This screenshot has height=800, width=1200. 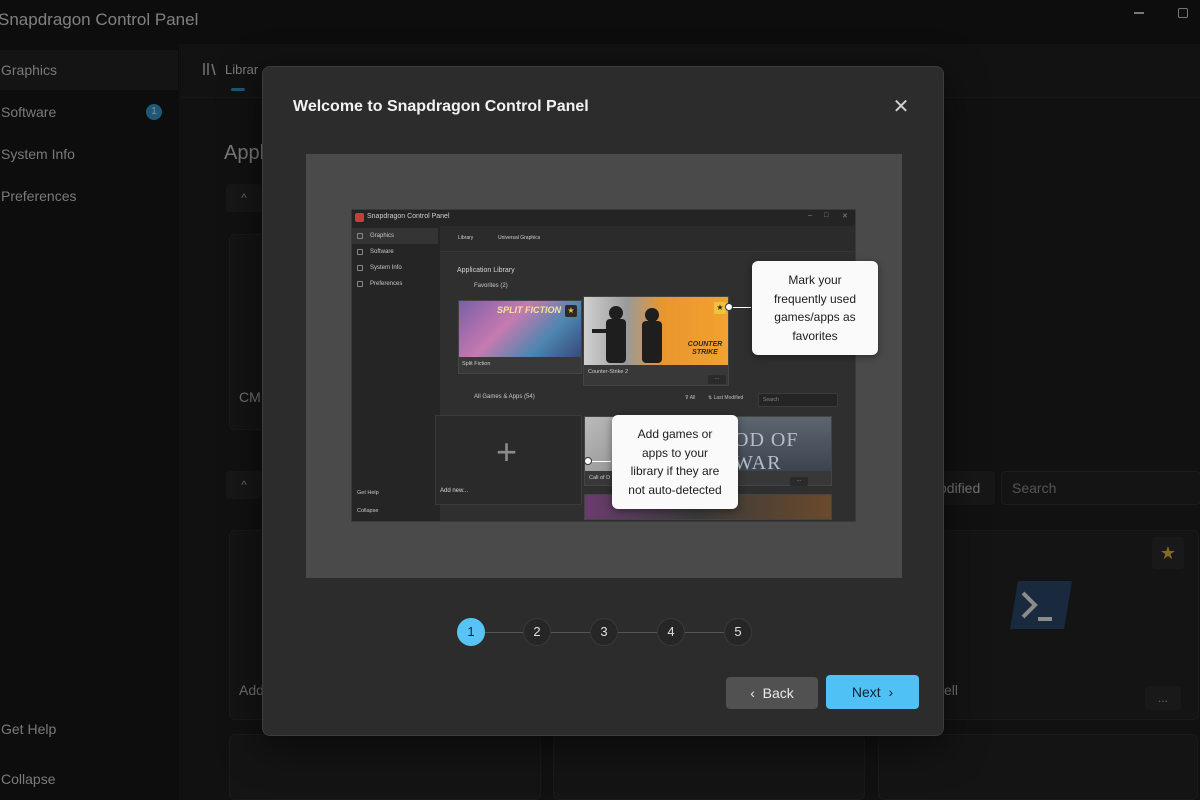 I want to click on preview-tab-universal-graphics: Universal Graphics, so click(x=519, y=238).